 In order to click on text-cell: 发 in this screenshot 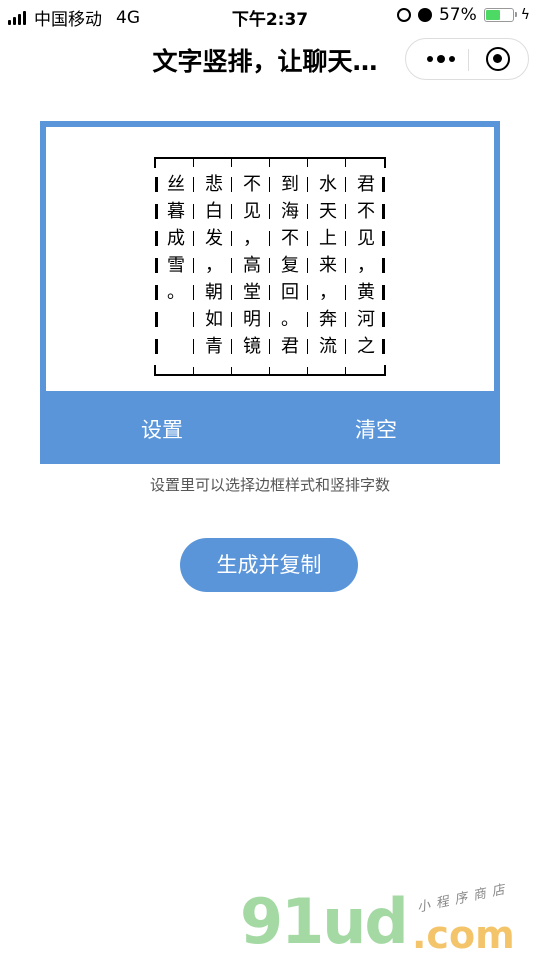, I will do `click(214, 238)`.